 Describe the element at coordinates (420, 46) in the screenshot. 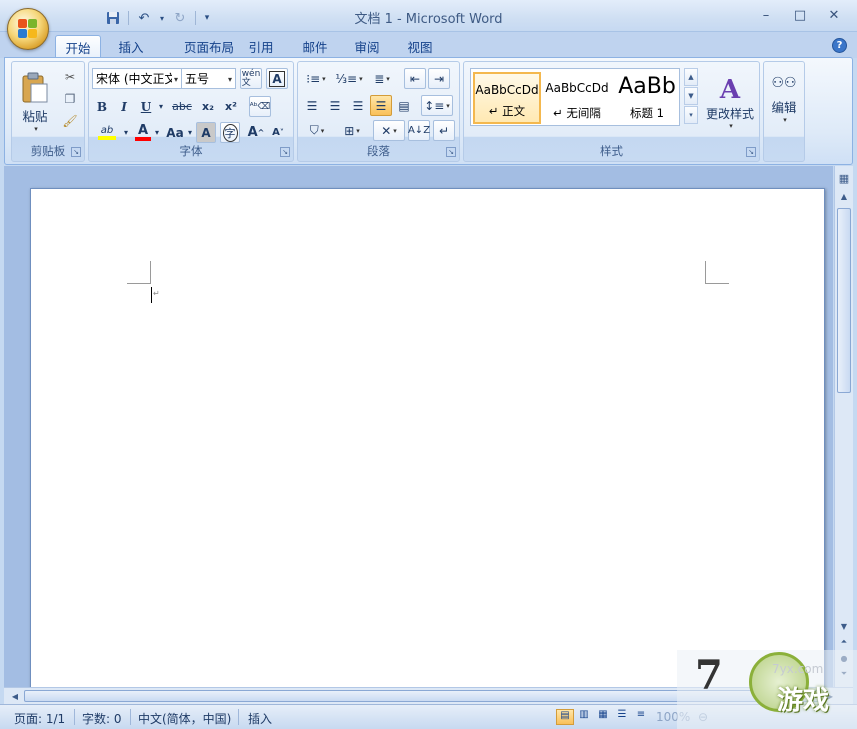

I see `tab-view: 视图` at that location.